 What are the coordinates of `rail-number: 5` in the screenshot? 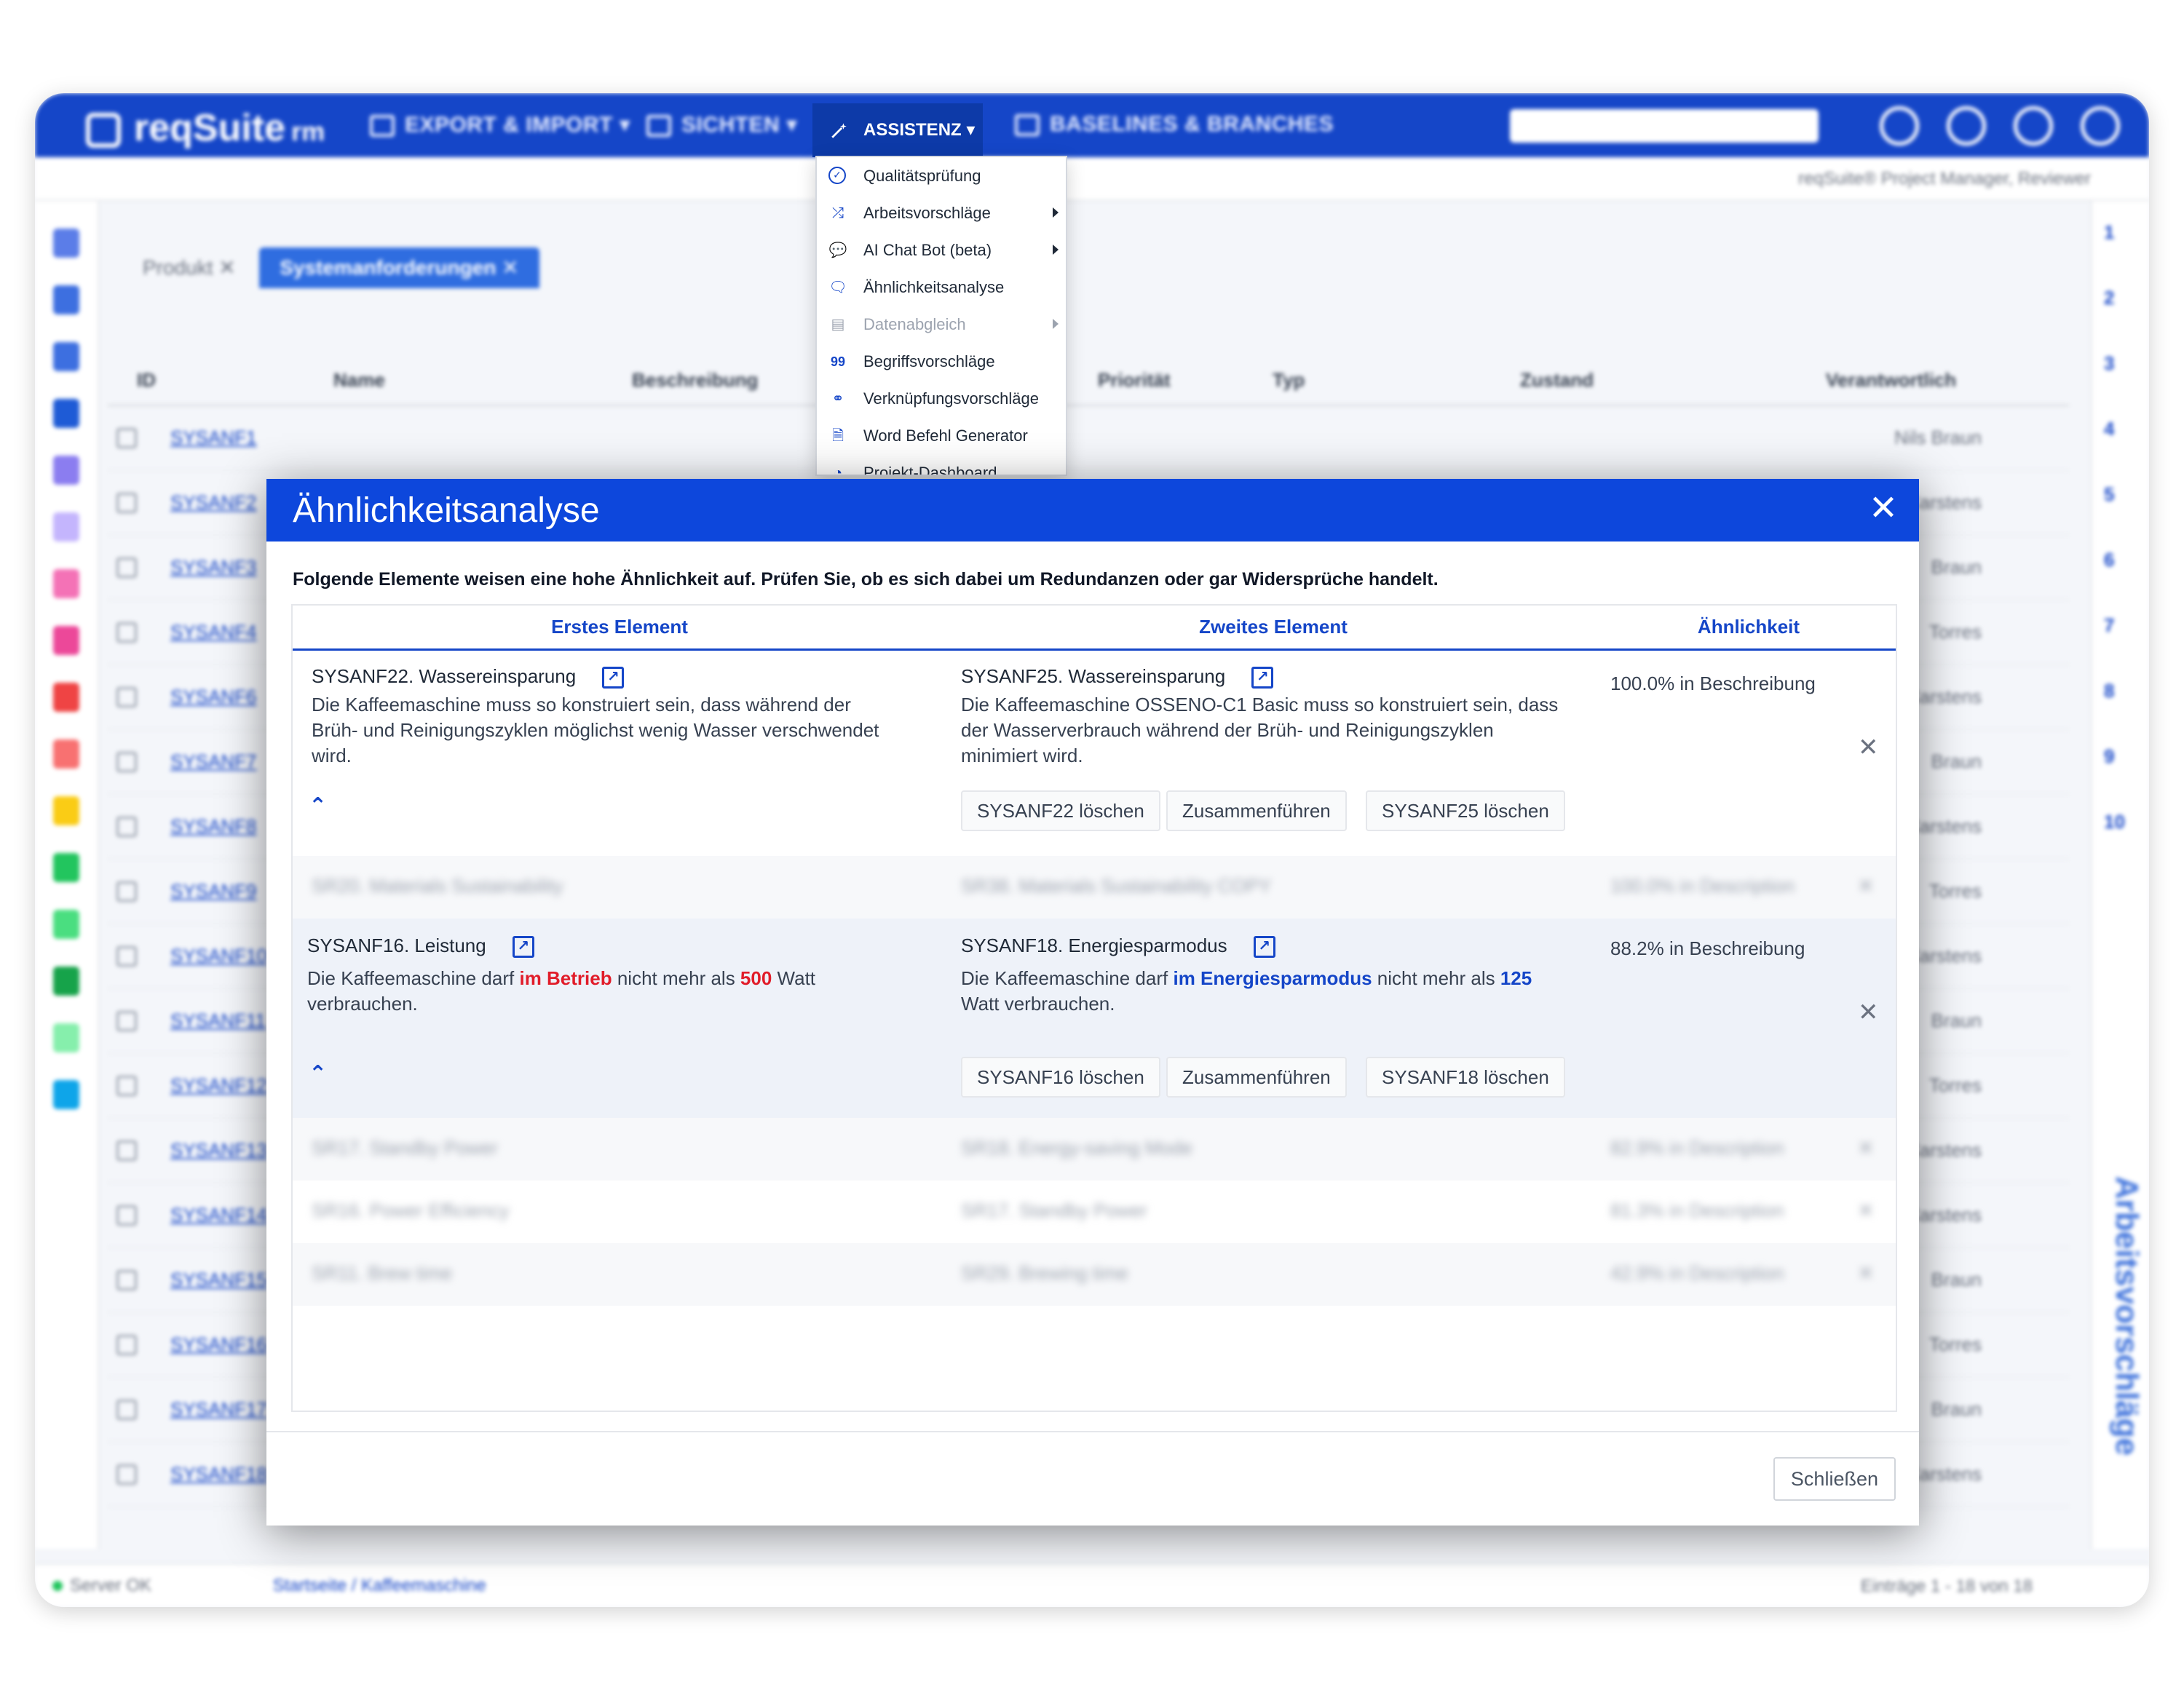 It's located at (2126, 506).